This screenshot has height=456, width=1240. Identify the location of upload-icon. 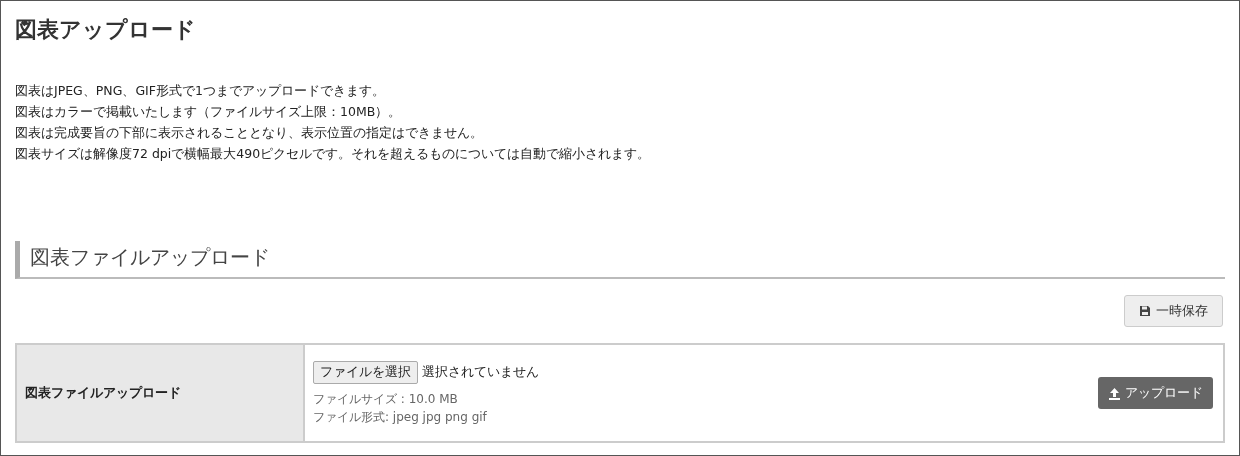
(1114, 393).